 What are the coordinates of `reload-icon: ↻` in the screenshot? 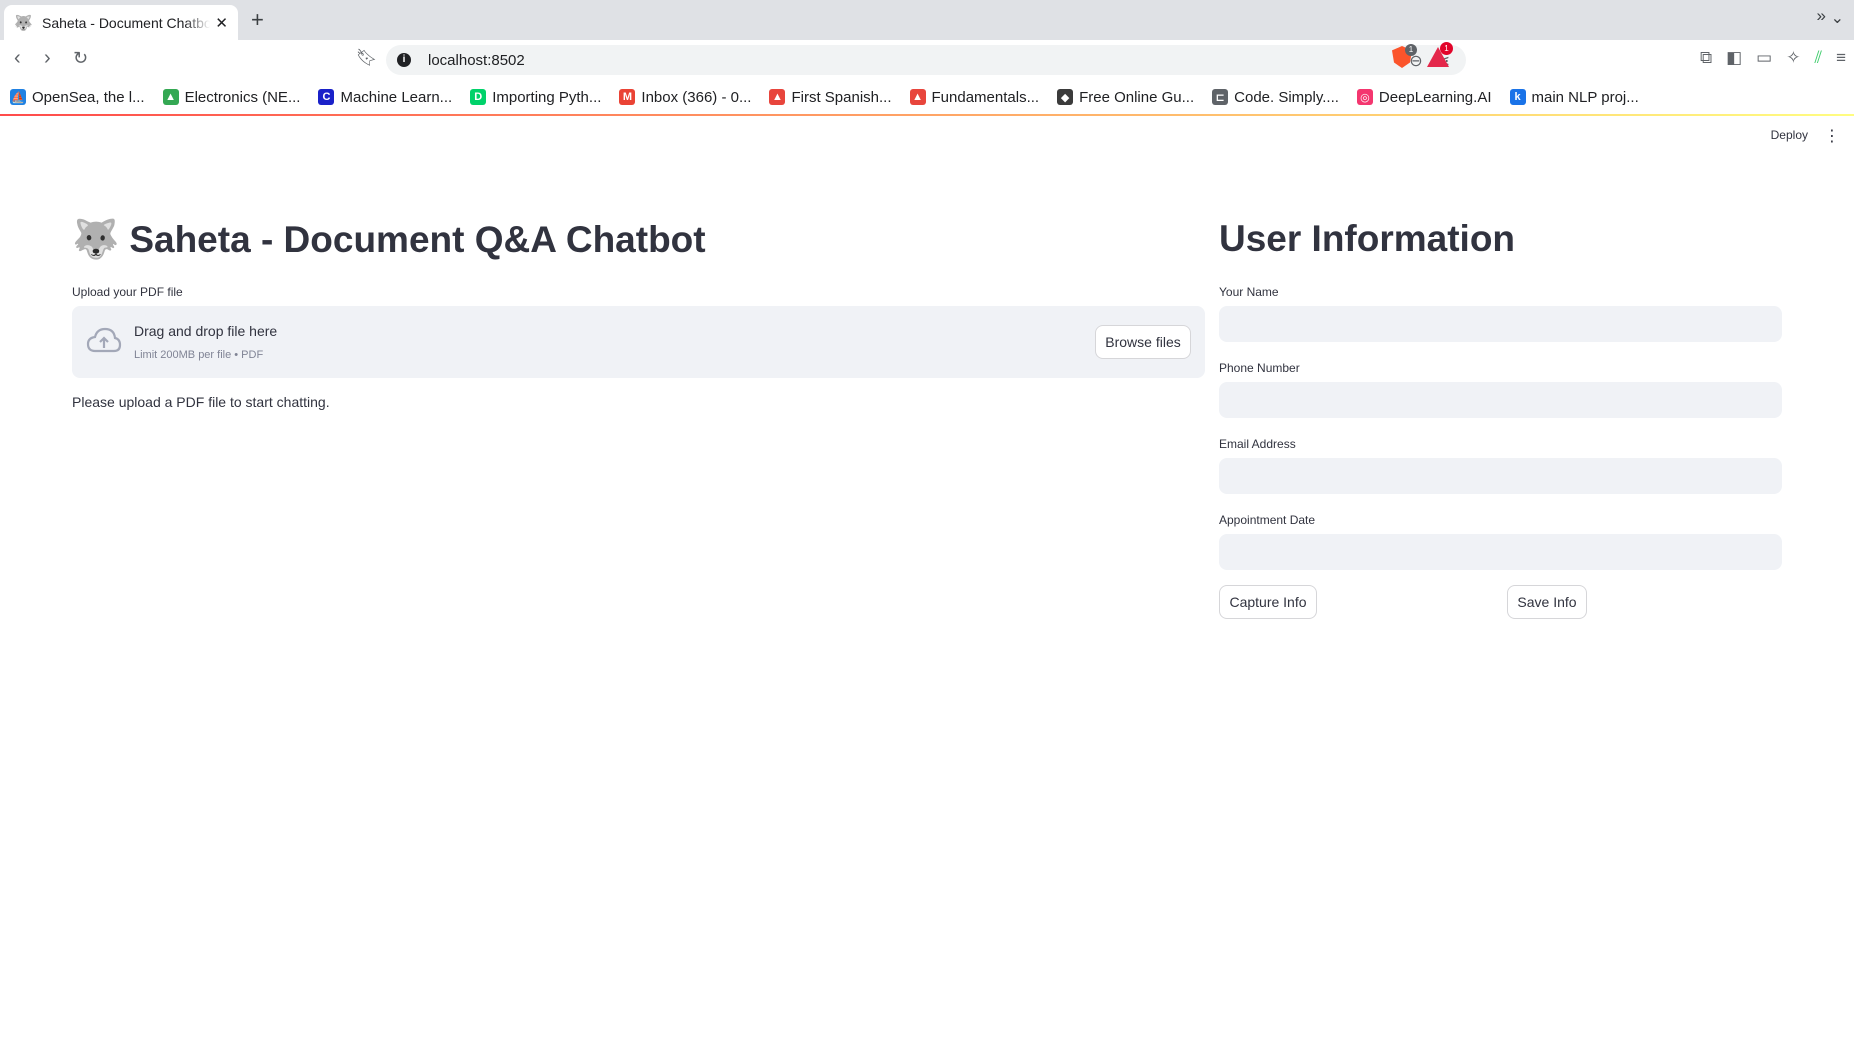 It's located at (80, 58).